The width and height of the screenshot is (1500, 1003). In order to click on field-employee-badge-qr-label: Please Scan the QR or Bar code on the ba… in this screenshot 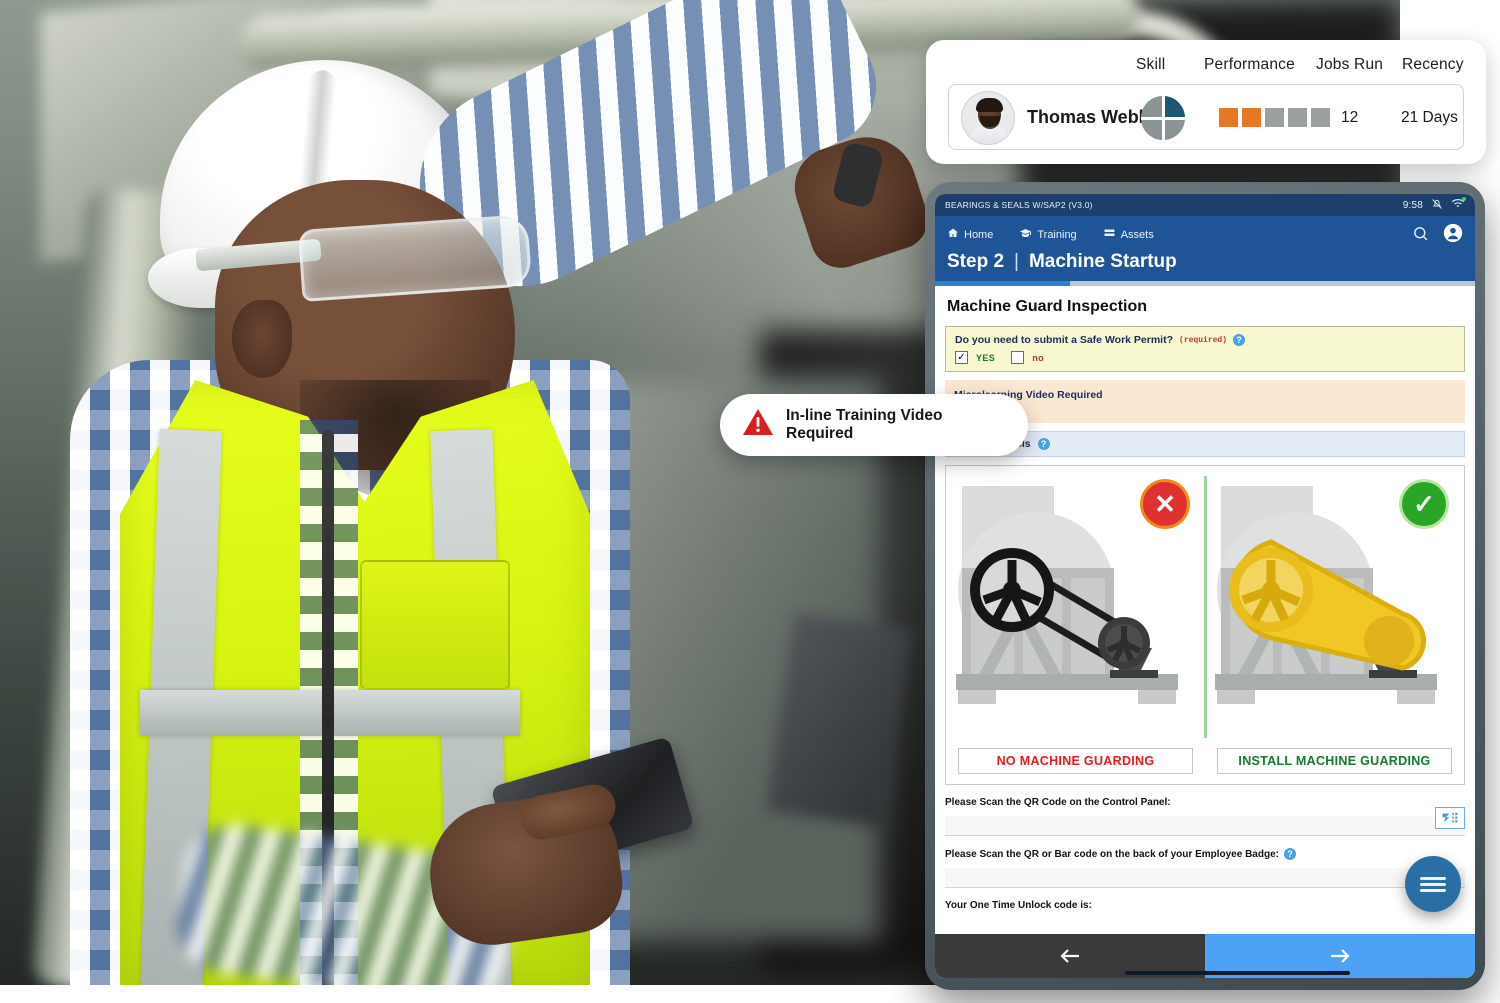, I will do `click(1112, 854)`.